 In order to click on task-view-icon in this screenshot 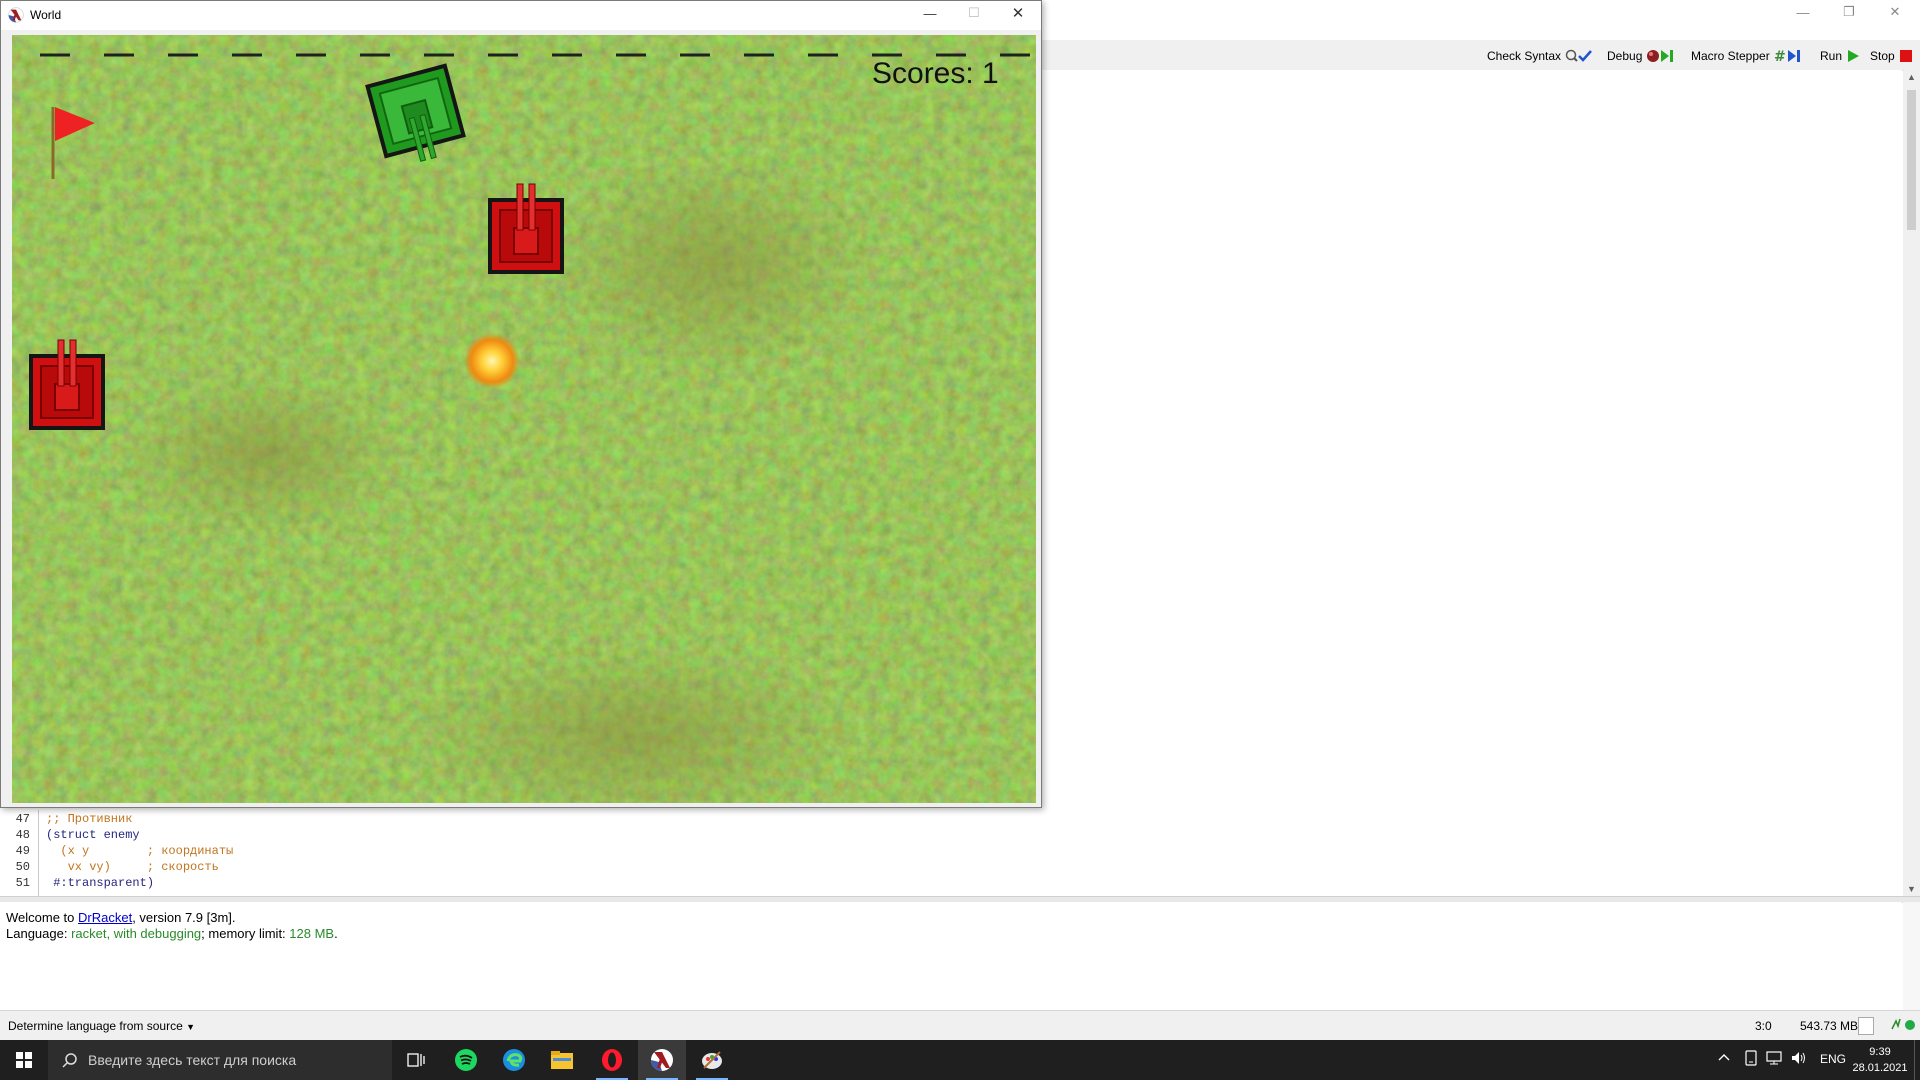, I will do `click(416, 1060)`.